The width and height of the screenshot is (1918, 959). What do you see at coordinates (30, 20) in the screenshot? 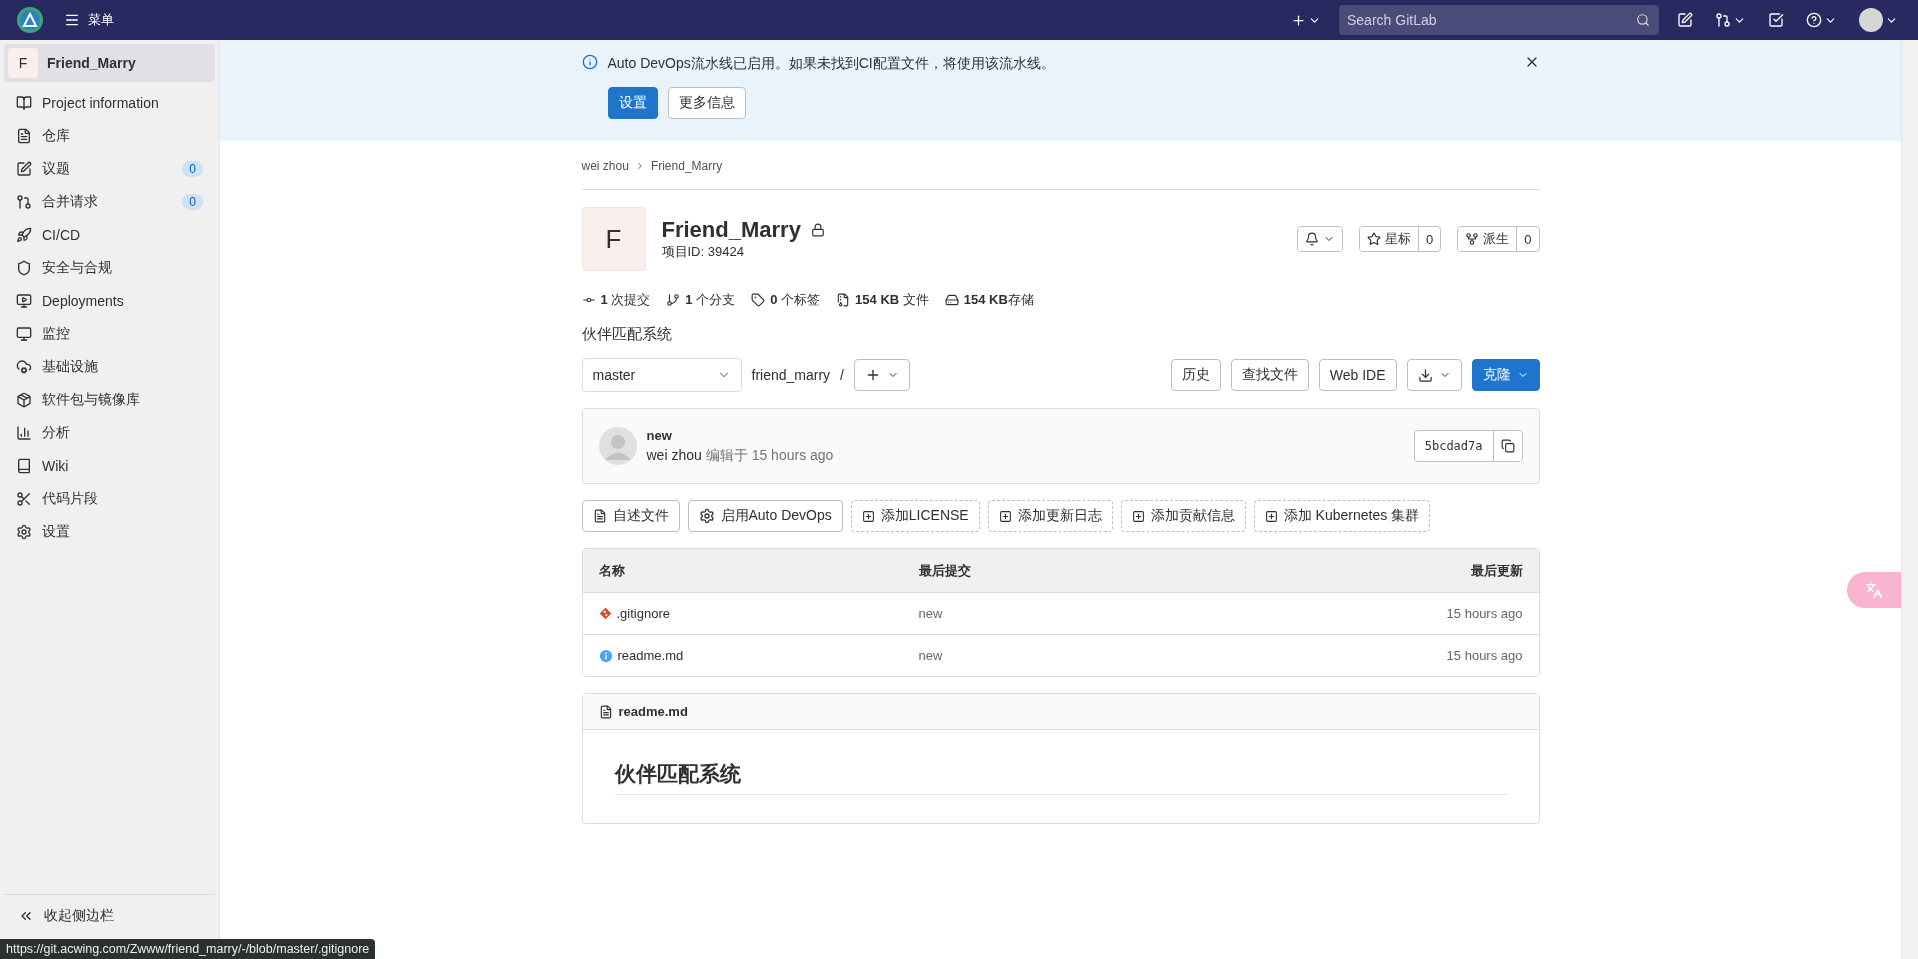
I see `logo-icon` at bounding box center [30, 20].